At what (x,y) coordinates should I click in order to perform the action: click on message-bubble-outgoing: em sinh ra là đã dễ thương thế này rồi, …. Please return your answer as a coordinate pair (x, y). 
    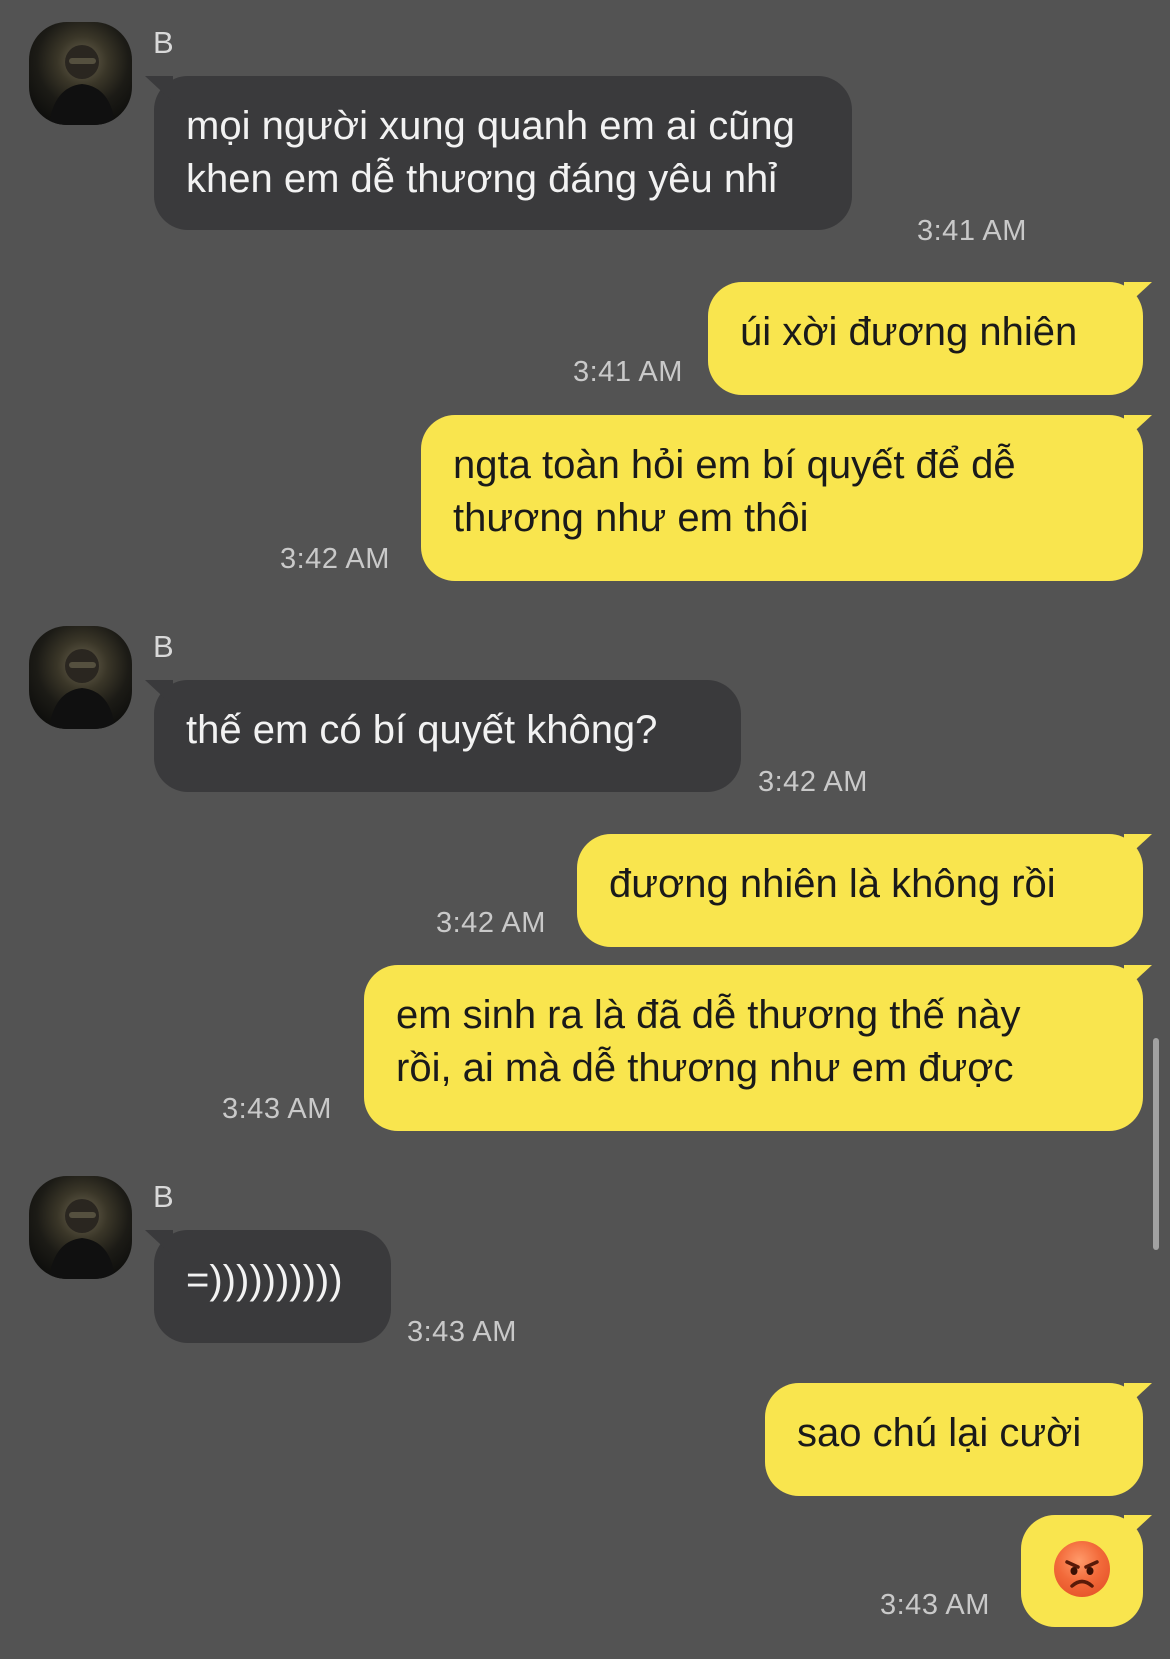
    Looking at the image, I should click on (753, 1048).